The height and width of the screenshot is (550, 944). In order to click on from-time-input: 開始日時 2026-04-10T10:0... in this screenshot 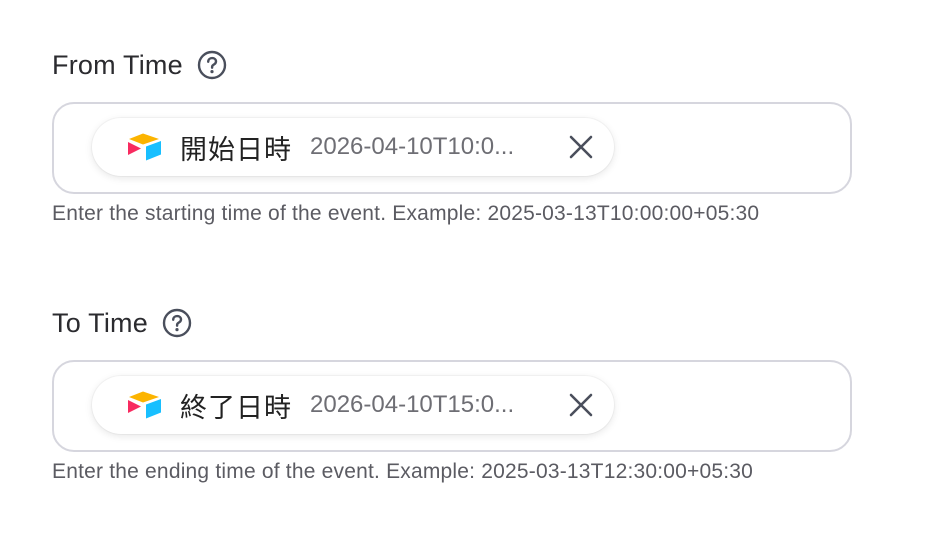, I will do `click(452, 148)`.